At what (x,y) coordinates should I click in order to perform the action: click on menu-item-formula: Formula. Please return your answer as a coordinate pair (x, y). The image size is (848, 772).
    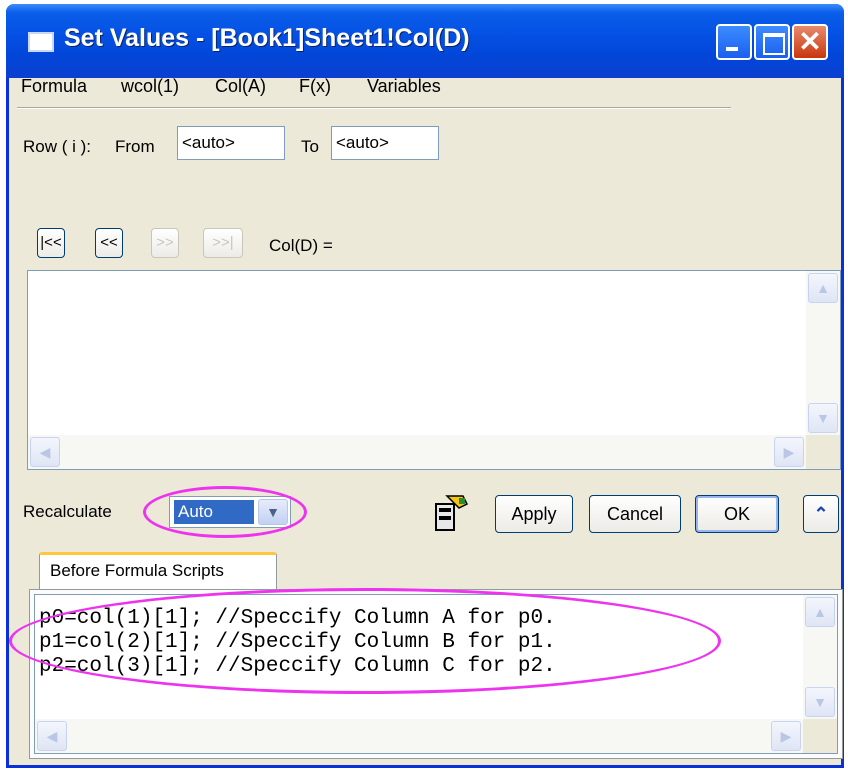
    Looking at the image, I should click on (54, 86).